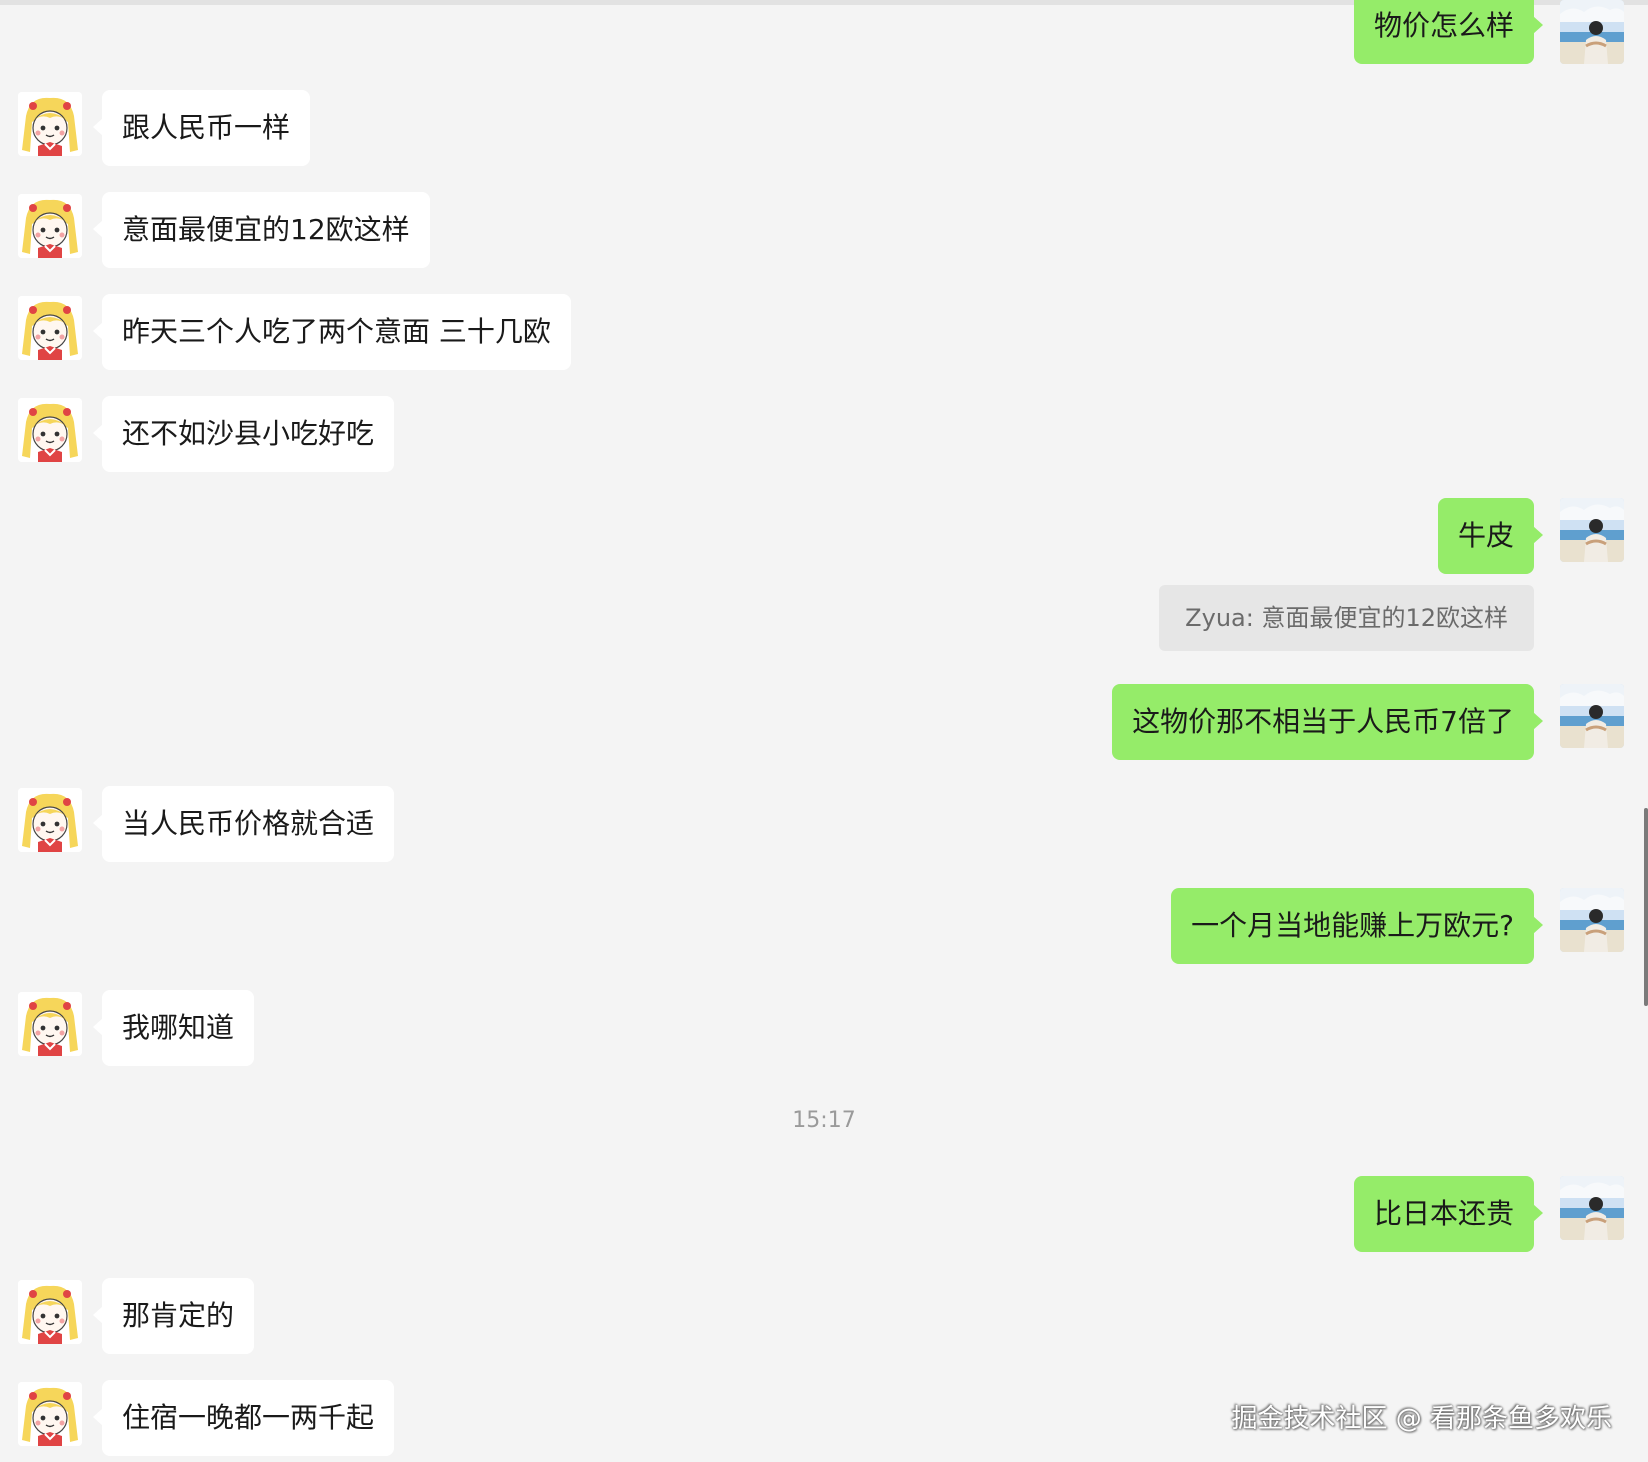  What do you see at coordinates (173, 1316) in the screenshot?
I see `message-bubble: 那肯定的` at bounding box center [173, 1316].